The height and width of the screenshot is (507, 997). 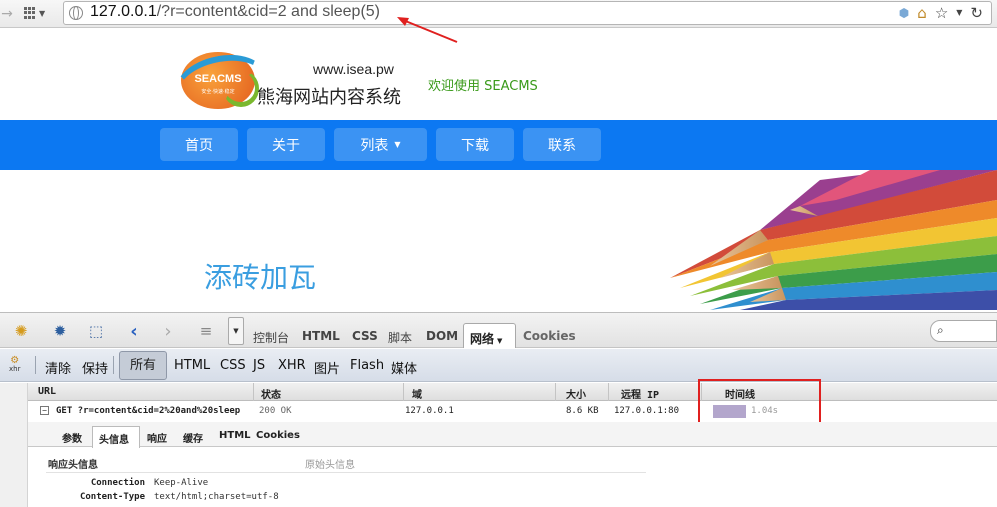 I want to click on apps-grid-icon, so click(x=30, y=13).